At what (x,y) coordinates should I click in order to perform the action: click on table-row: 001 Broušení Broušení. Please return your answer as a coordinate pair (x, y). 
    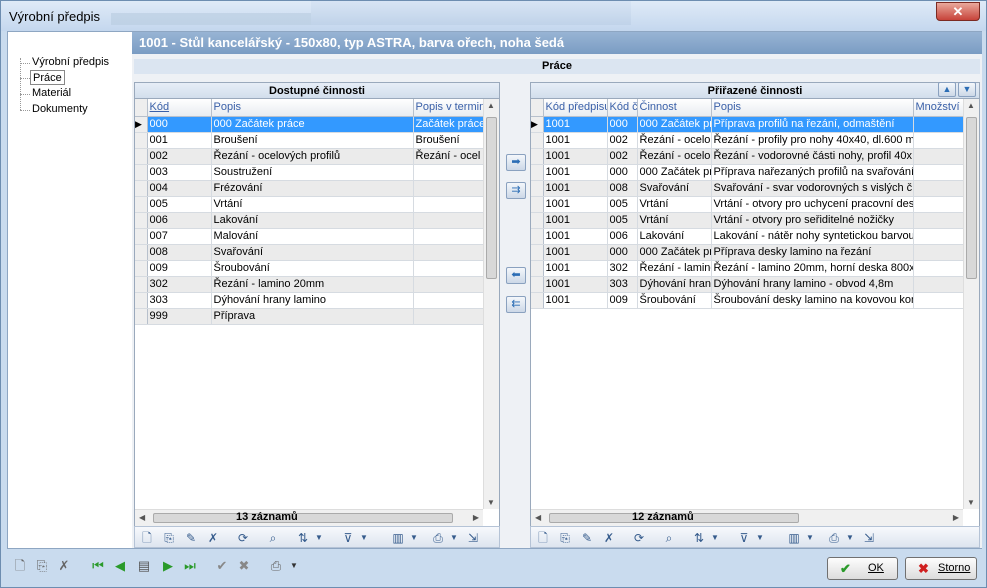
    Looking at the image, I should click on (309, 140).